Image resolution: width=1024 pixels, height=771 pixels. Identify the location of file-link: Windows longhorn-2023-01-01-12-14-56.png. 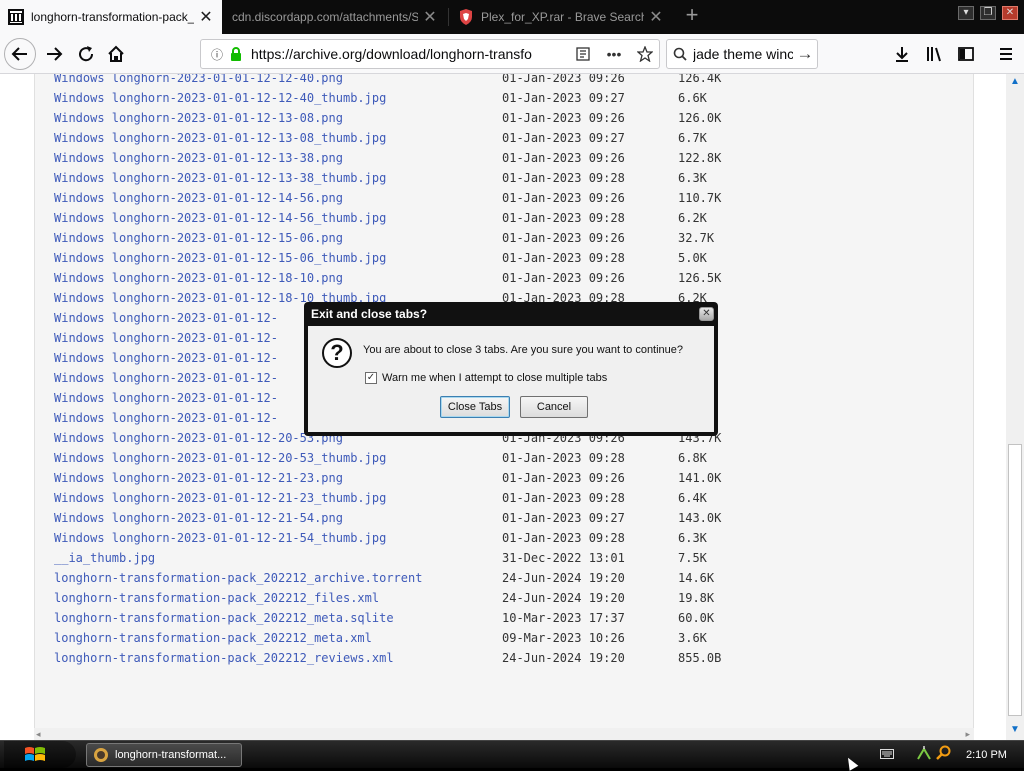
(198, 198).